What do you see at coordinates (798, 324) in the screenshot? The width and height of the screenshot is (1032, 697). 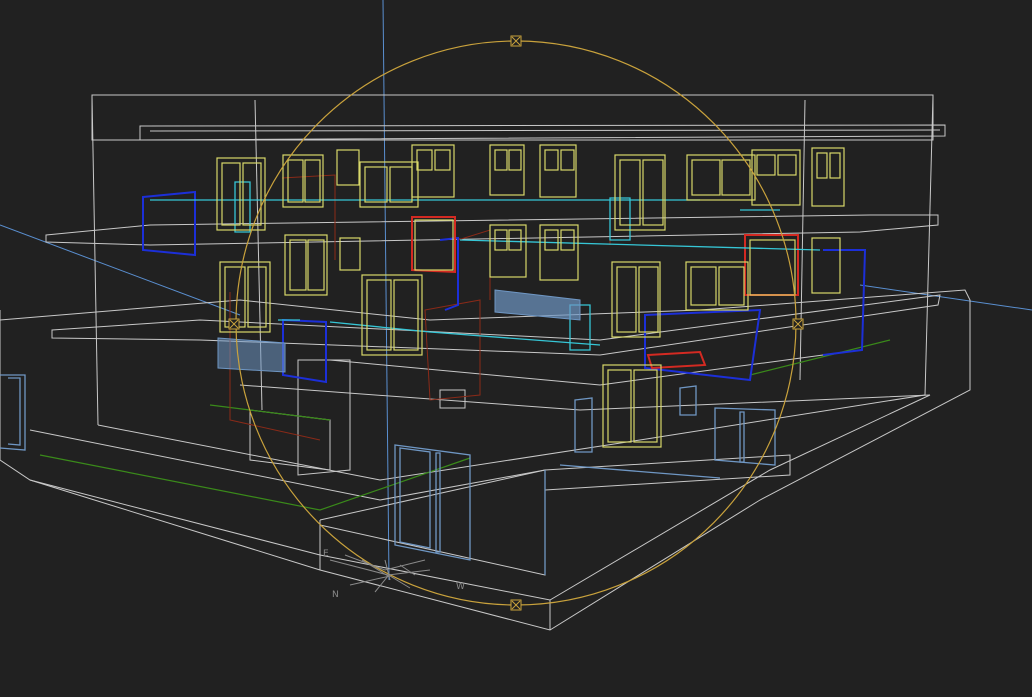 I see `orbit-grip-right-icon` at bounding box center [798, 324].